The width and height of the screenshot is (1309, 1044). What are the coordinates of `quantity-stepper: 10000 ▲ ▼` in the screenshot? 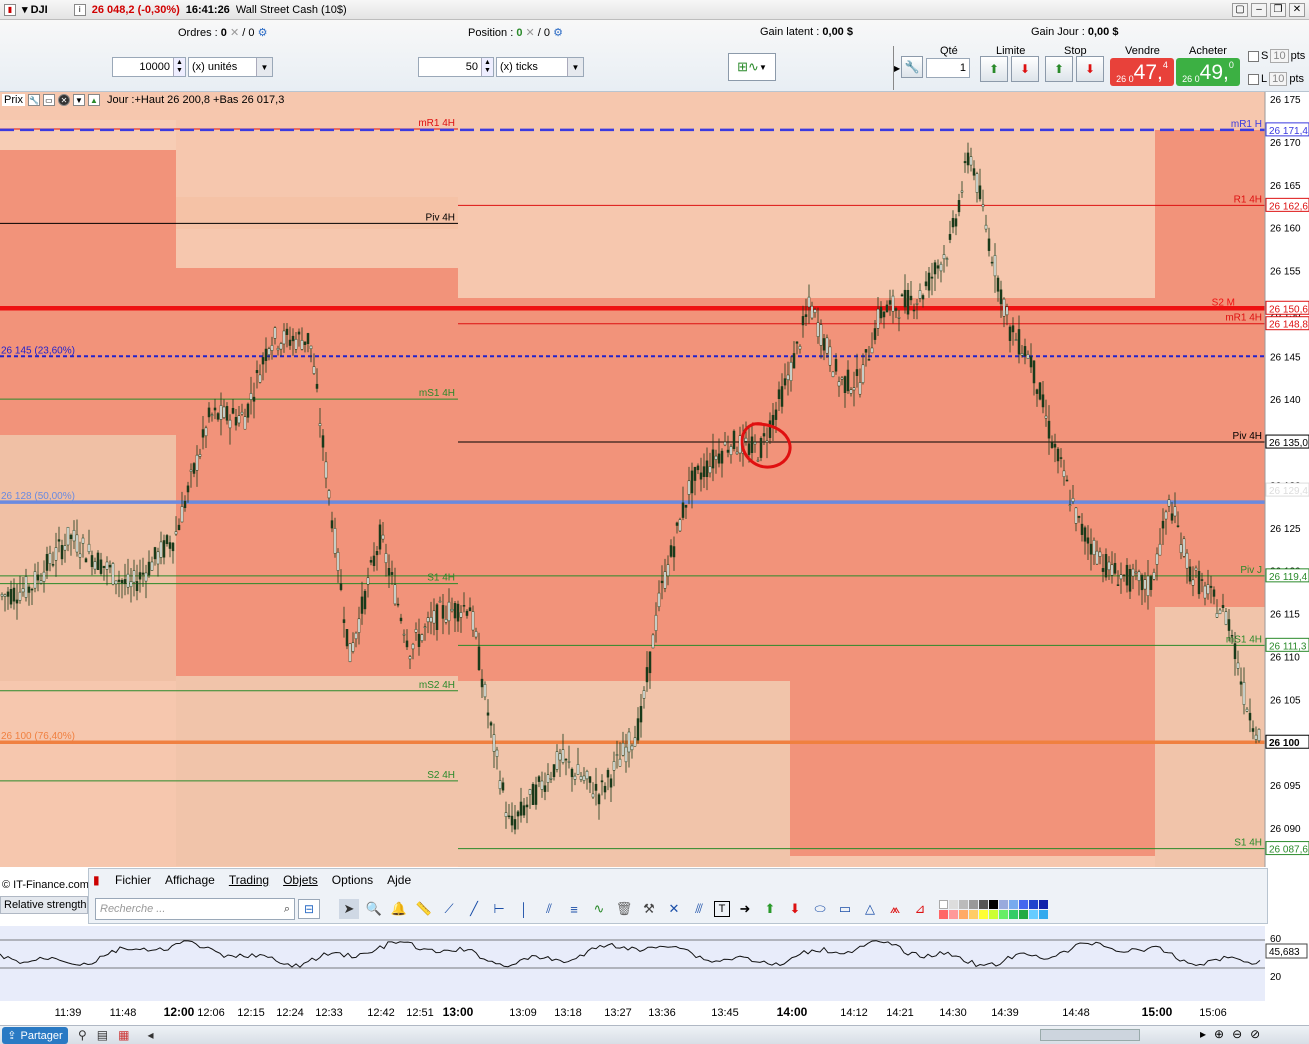 It's located at (149, 67).